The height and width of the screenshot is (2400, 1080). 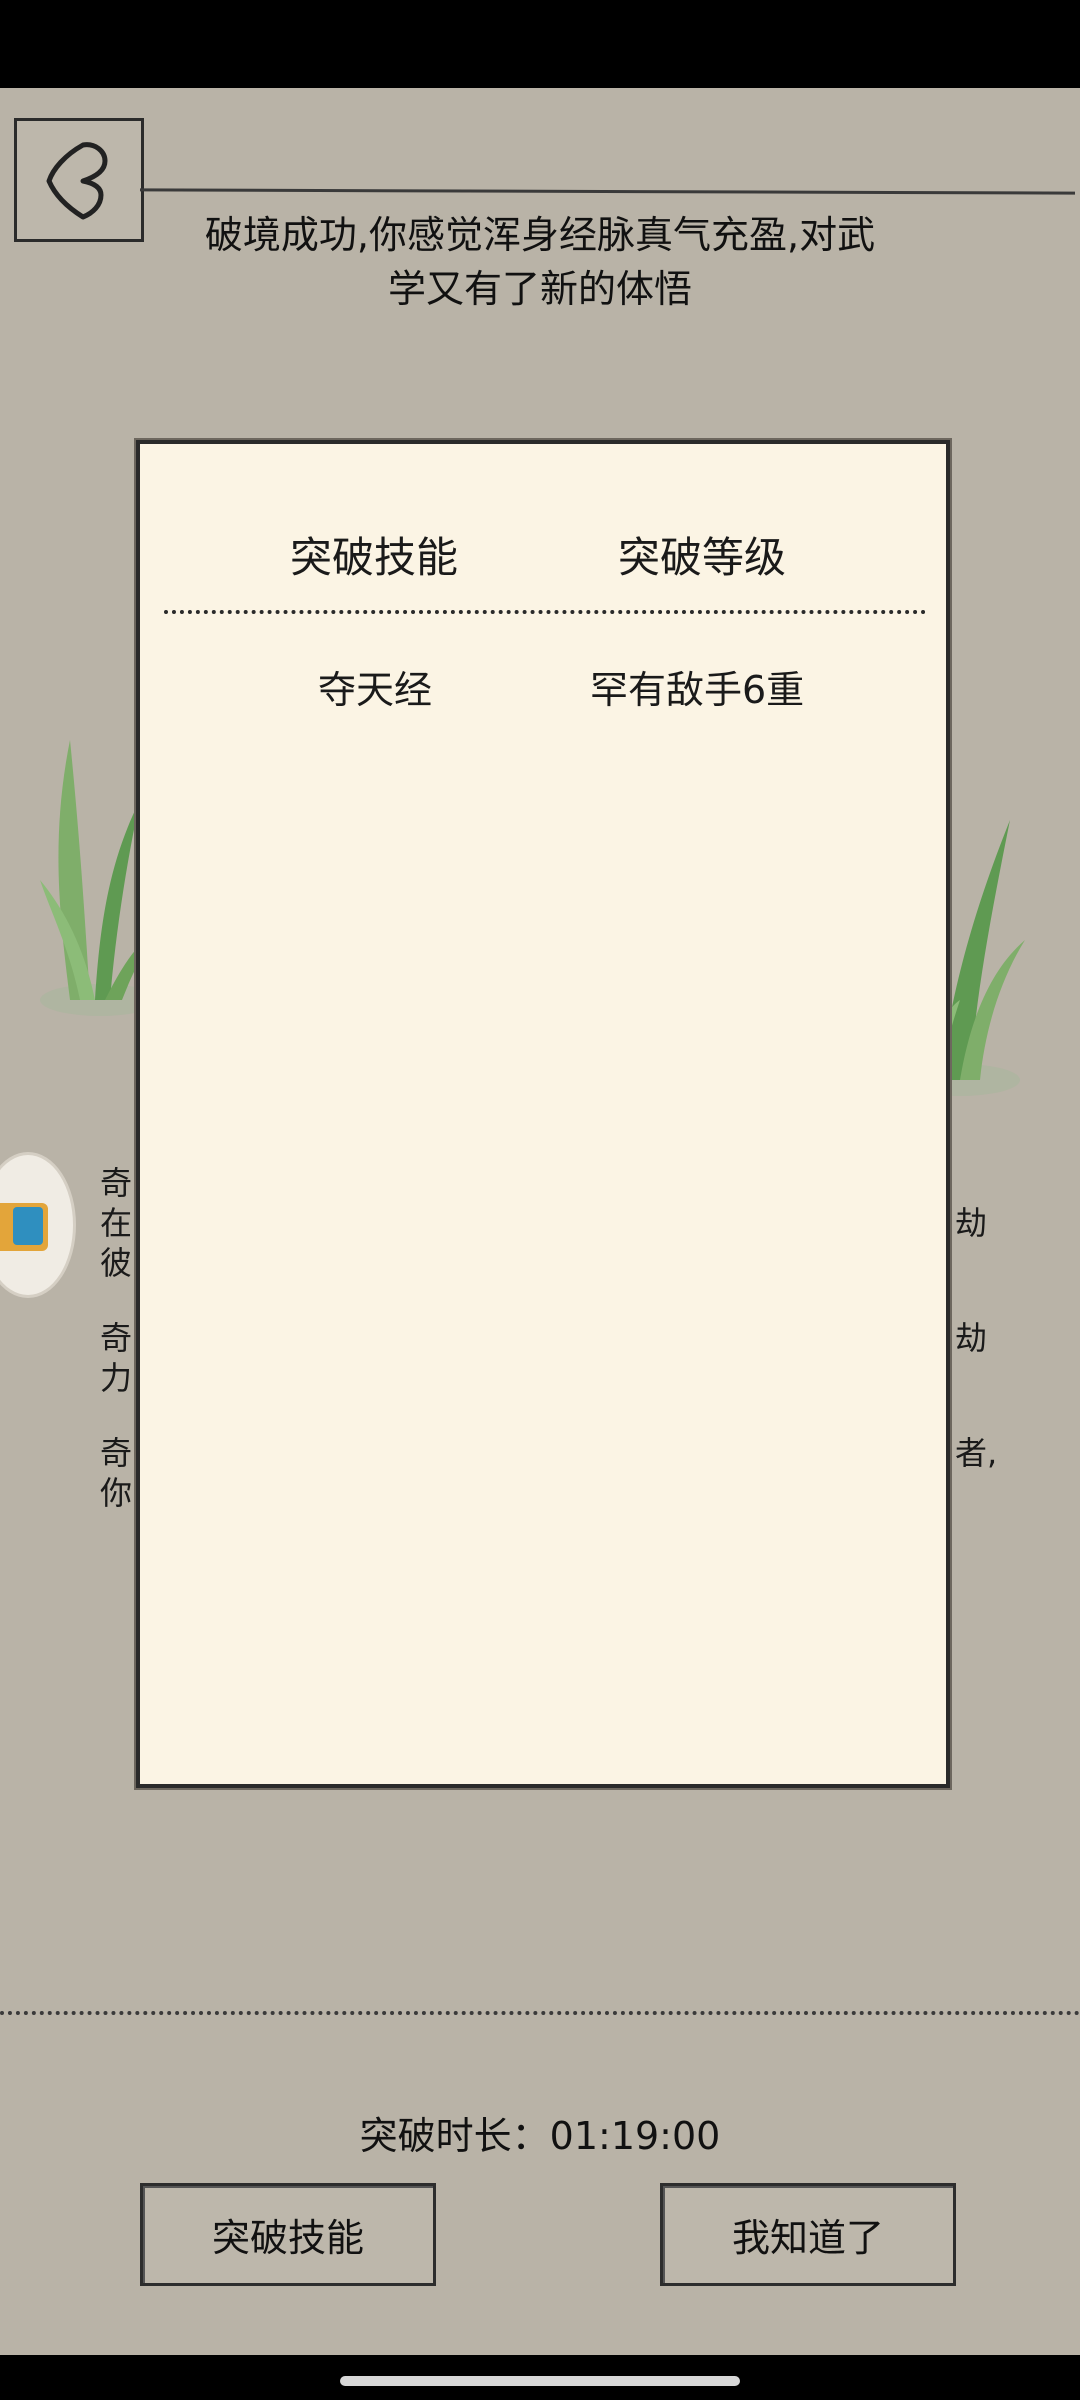 What do you see at coordinates (607, 191) in the screenshot?
I see `header-divider` at bounding box center [607, 191].